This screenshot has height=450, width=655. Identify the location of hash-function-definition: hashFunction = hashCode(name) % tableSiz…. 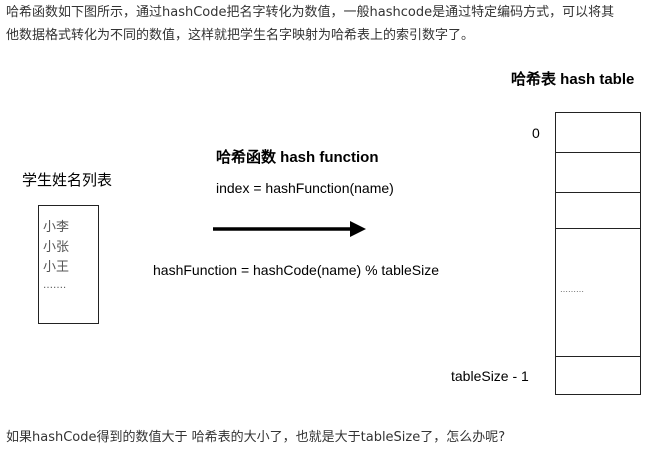
(296, 270).